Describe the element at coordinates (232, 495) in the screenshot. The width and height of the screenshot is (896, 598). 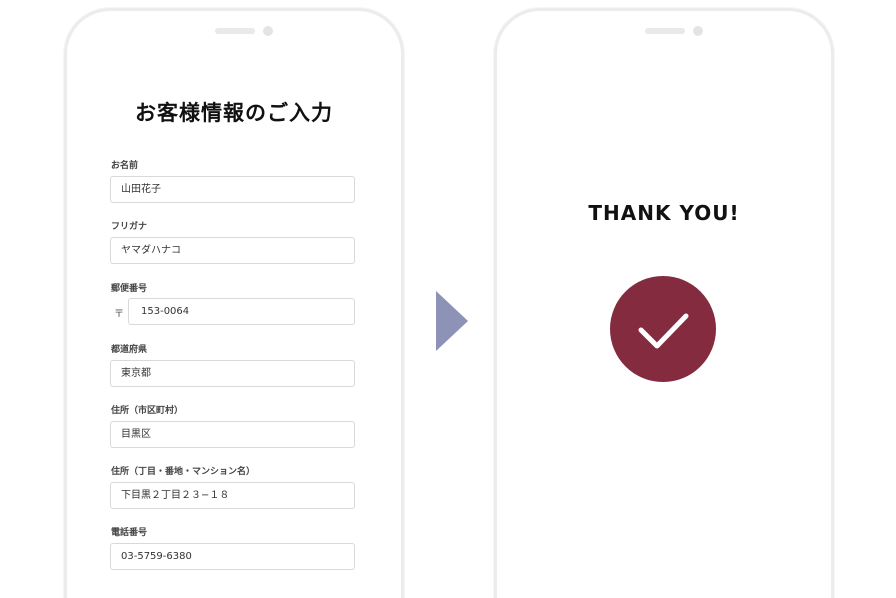
I see `street-address-input: 下目黒２丁目２３−１８` at that location.